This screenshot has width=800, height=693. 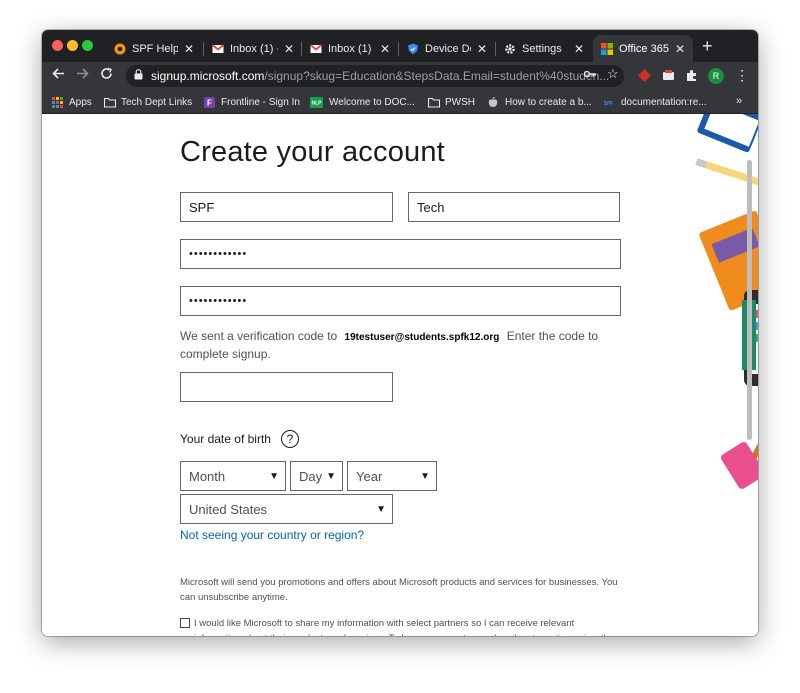 What do you see at coordinates (400, 301) in the screenshot?
I see `confirm-password-input: ••••••••••••` at bounding box center [400, 301].